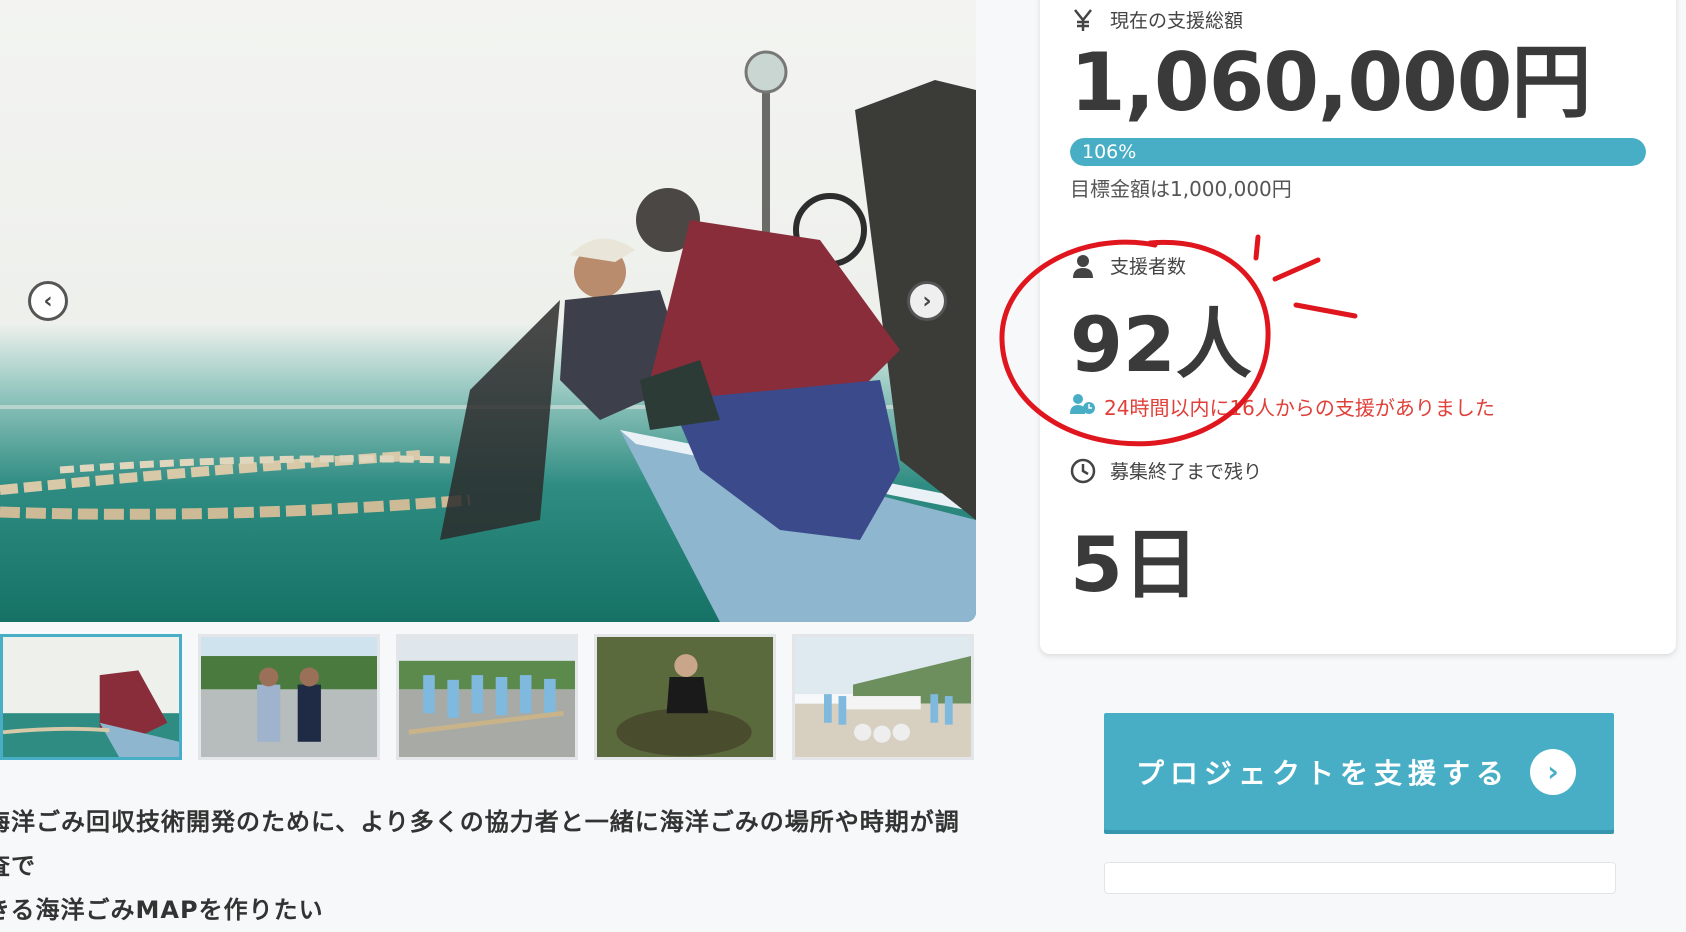 Image resolution: width=1686 pixels, height=932 pixels. I want to click on gallery-thumbnails, so click(488, 698).